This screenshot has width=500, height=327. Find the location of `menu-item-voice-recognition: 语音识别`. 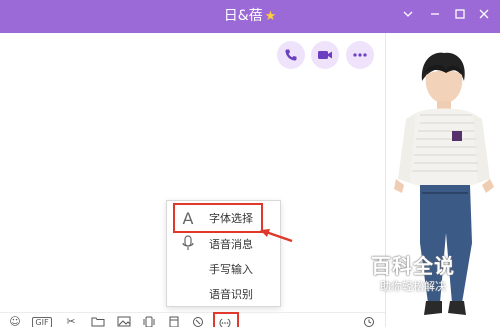

menu-item-voice-recognition: 语音识别 is located at coordinates (223, 295).